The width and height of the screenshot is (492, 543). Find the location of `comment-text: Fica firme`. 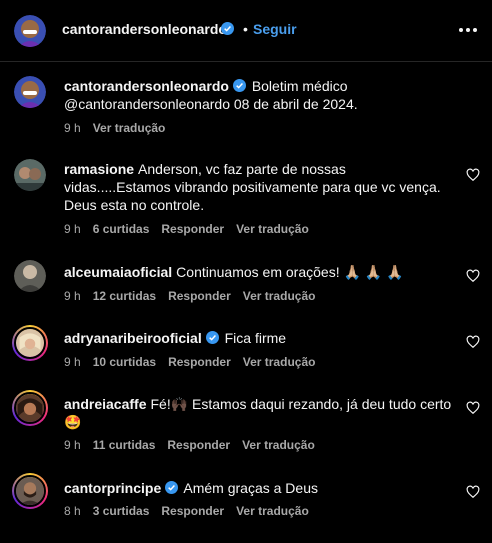

comment-text: Fica firme is located at coordinates (255, 338).